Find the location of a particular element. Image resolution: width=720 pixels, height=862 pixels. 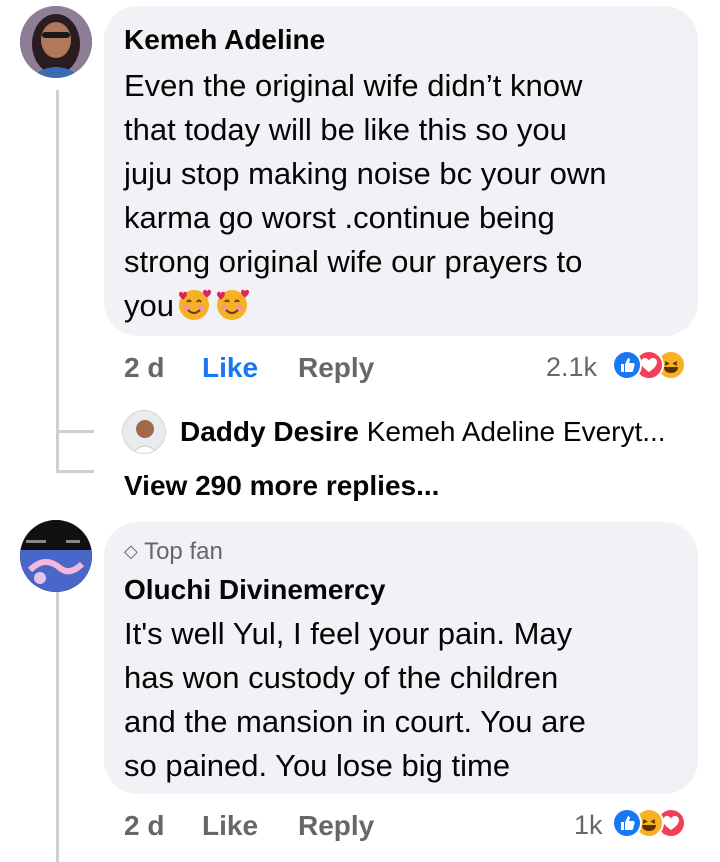

reply-avatar is located at coordinates (144, 432).